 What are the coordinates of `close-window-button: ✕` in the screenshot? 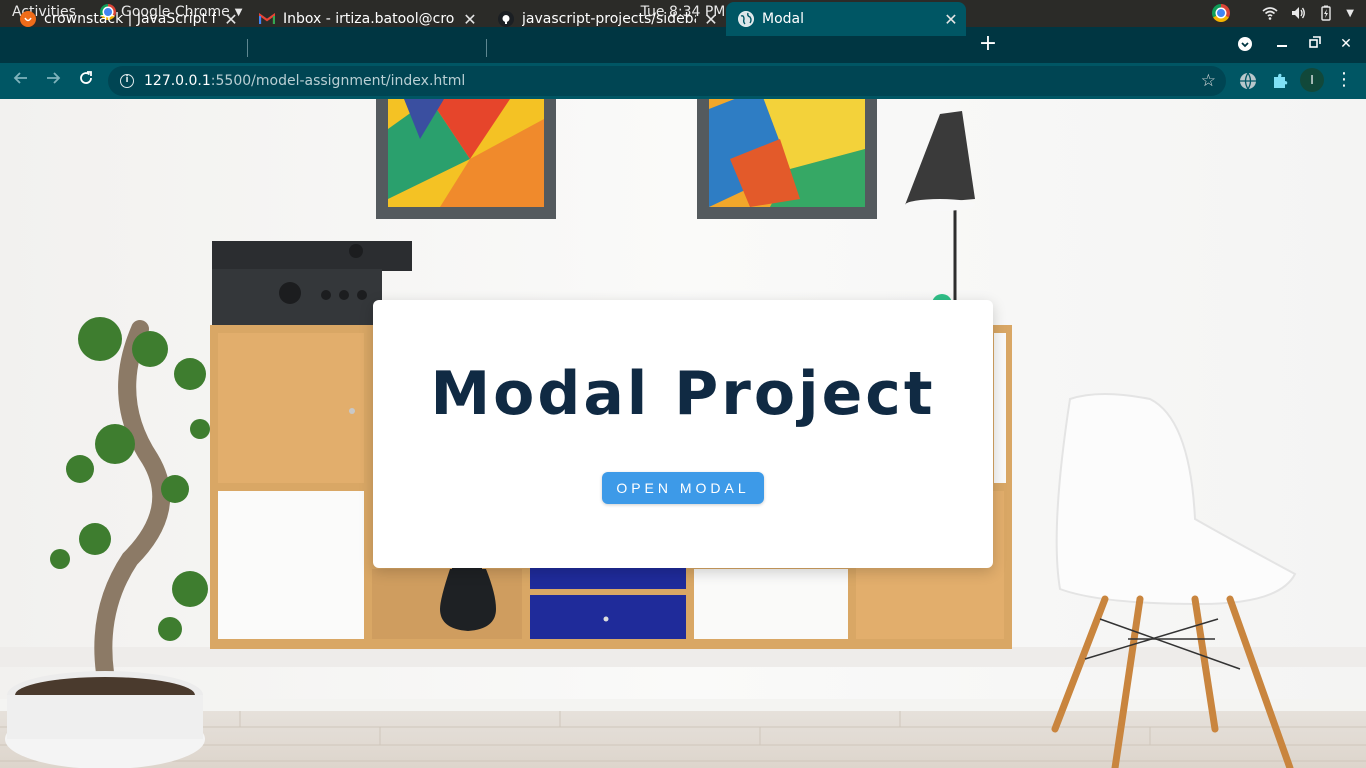 It's located at (1346, 44).